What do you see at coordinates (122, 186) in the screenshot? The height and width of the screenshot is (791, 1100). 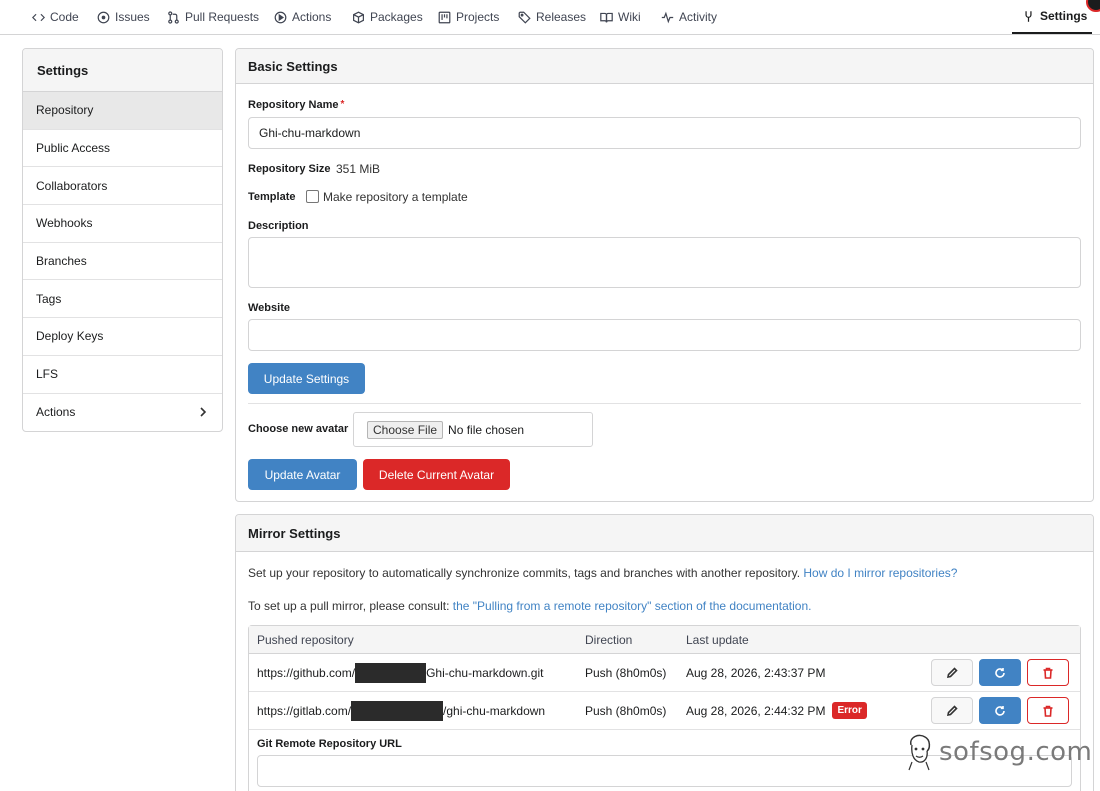 I see `sidebar-item-collaborators: Collaborators` at bounding box center [122, 186].